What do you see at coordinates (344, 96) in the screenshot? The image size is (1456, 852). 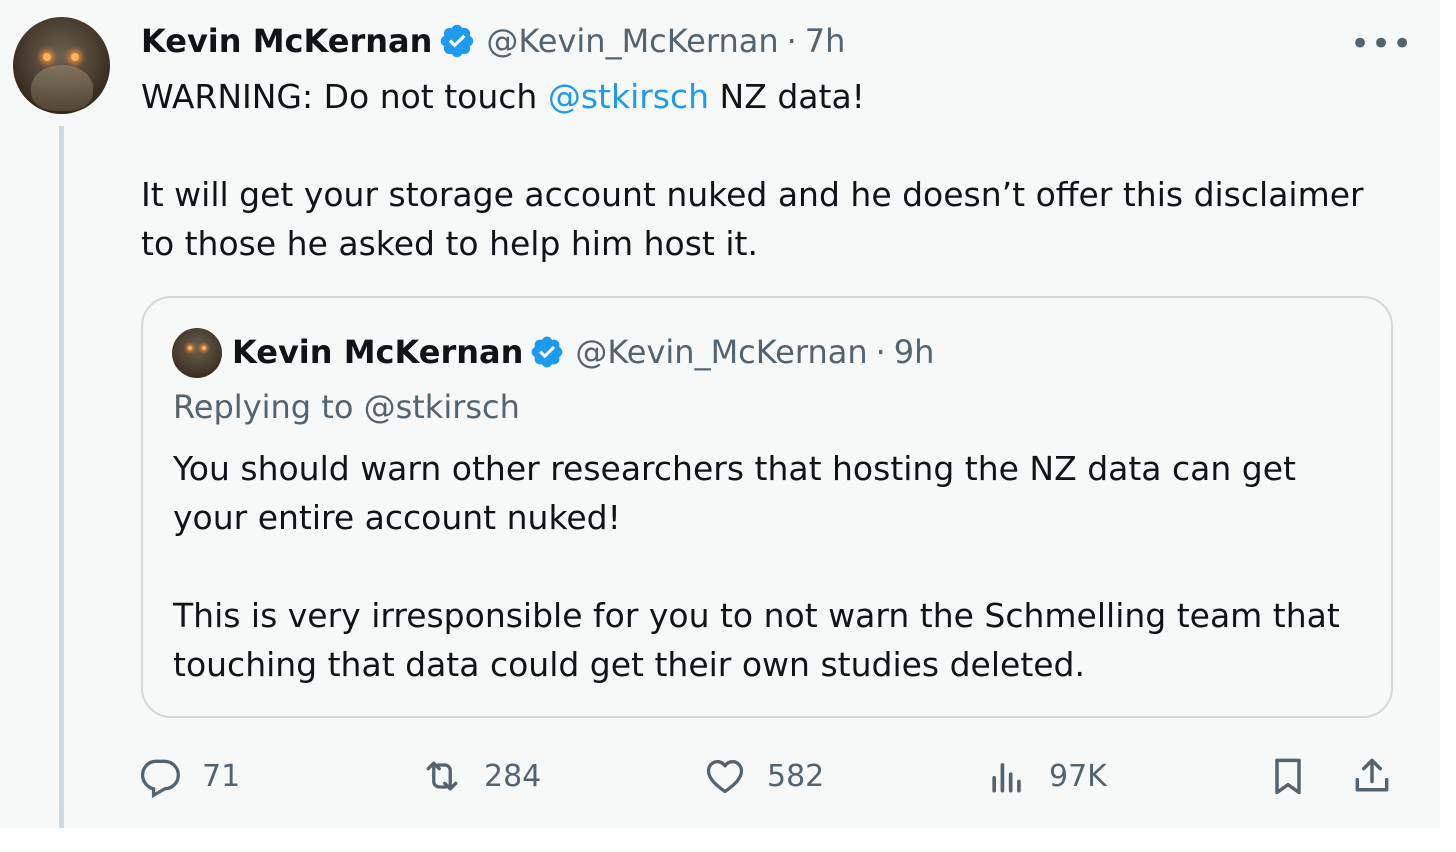 I see `tweet-text-prefix: WARNING: Do not touch` at bounding box center [344, 96].